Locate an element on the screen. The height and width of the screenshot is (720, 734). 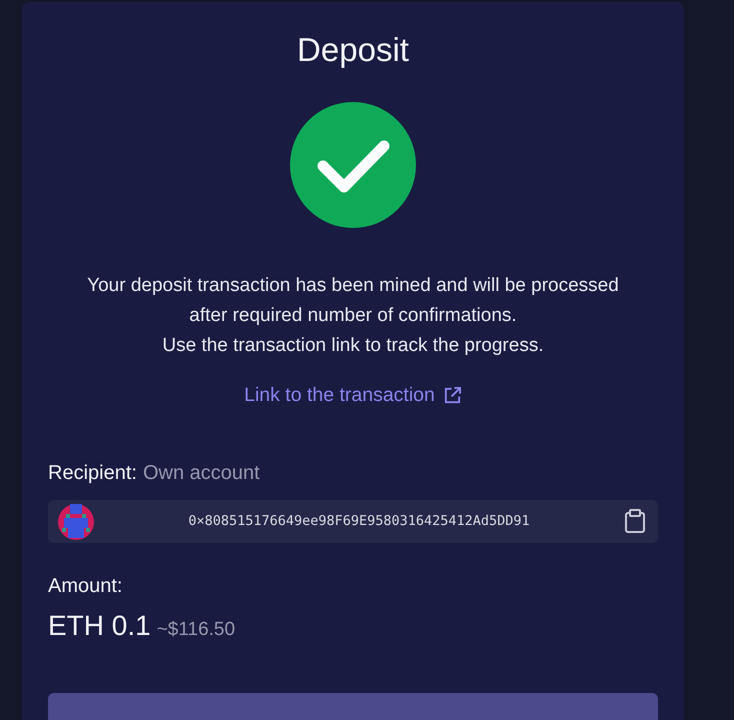
transaction-link: Link to the transaction is located at coordinates (353, 395).